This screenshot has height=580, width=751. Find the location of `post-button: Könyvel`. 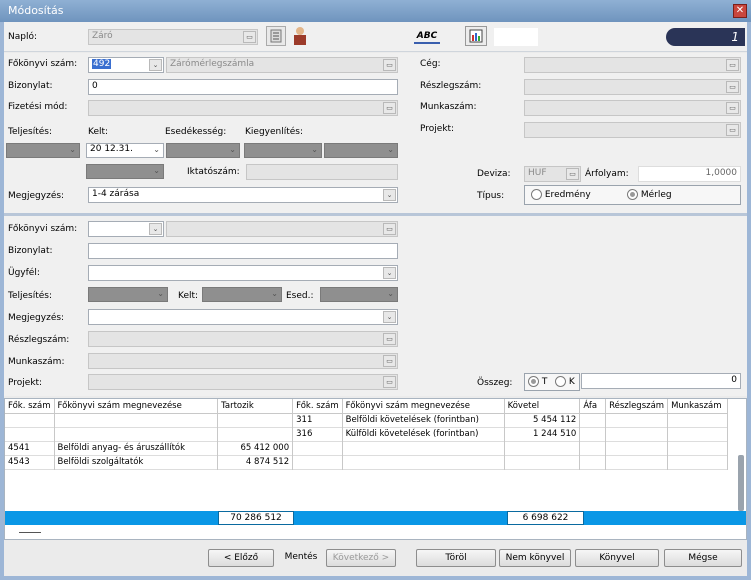

post-button: Könyvel is located at coordinates (617, 558).